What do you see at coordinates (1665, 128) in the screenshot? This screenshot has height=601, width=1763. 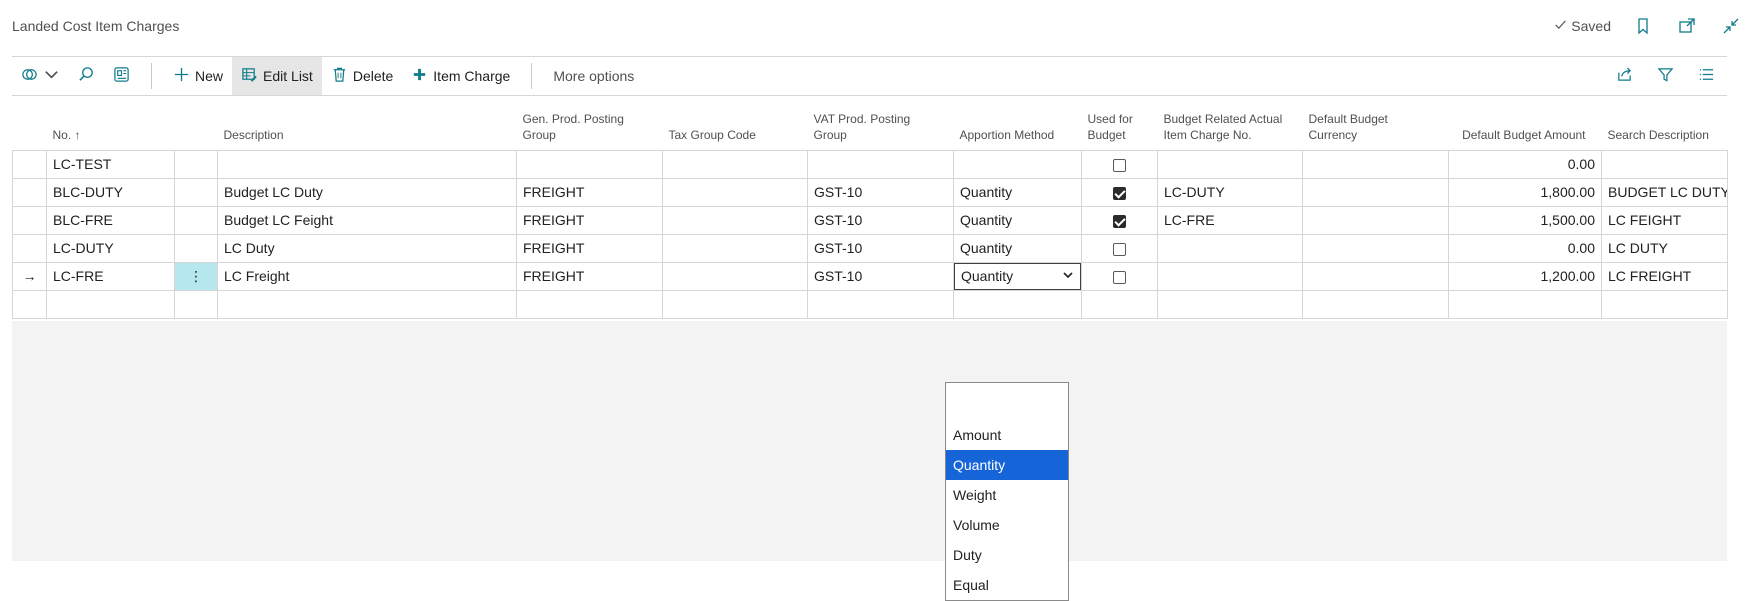 I see `column-header-search-description: Search Description` at bounding box center [1665, 128].